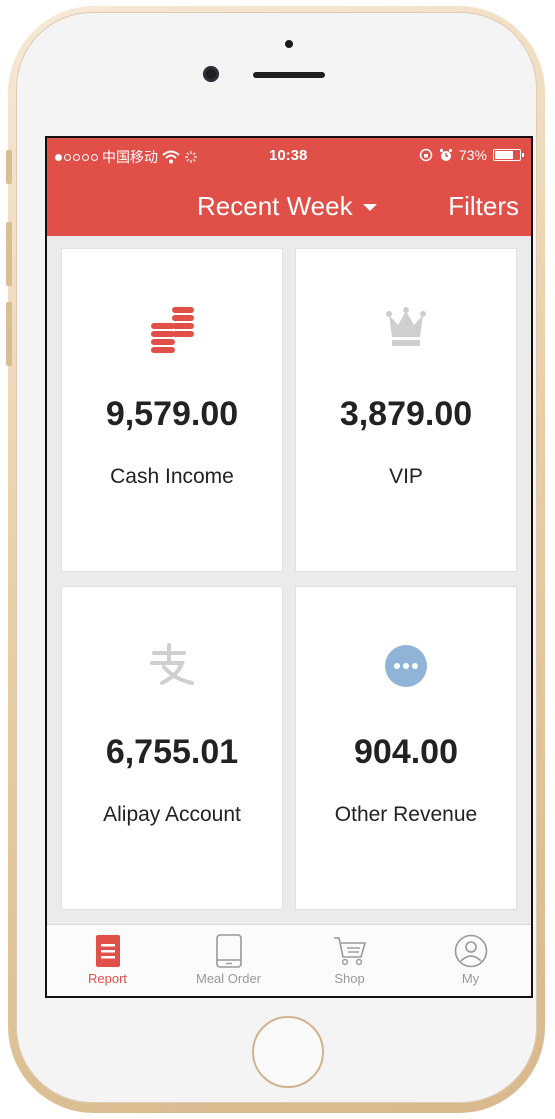  I want to click on earpiece-speaker, so click(289, 75).